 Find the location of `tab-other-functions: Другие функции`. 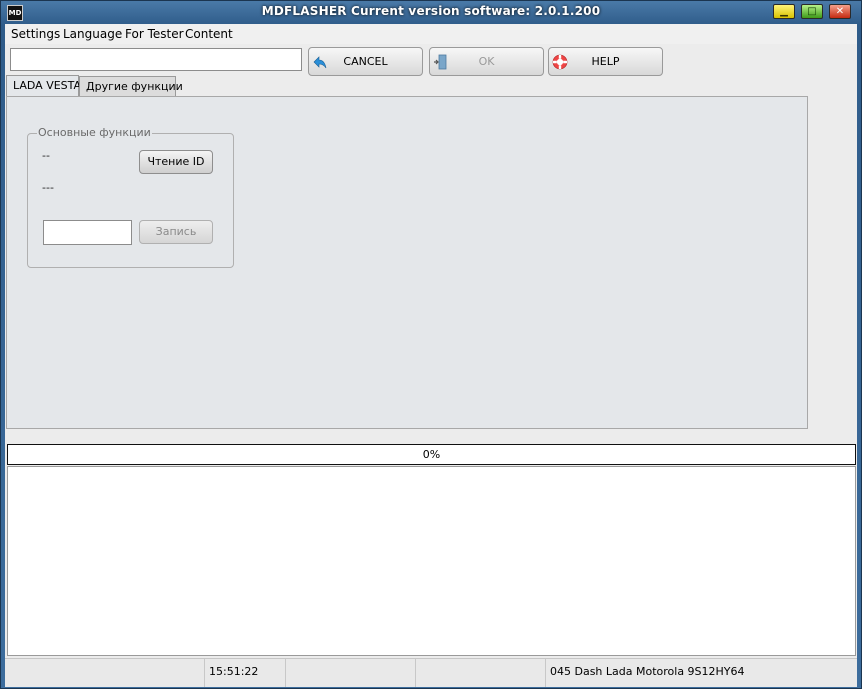

tab-other-functions: Другие функции is located at coordinates (131, 86).